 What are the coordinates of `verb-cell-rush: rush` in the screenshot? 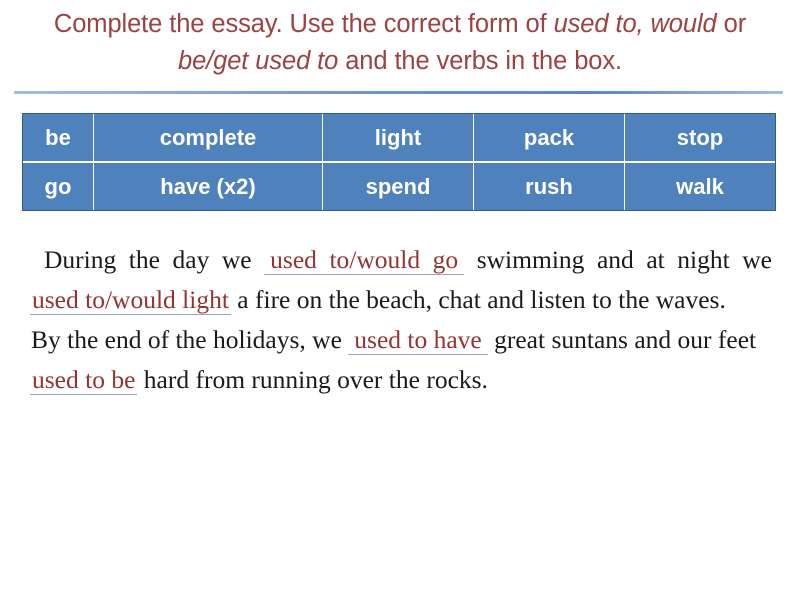 It's located at (549, 186).